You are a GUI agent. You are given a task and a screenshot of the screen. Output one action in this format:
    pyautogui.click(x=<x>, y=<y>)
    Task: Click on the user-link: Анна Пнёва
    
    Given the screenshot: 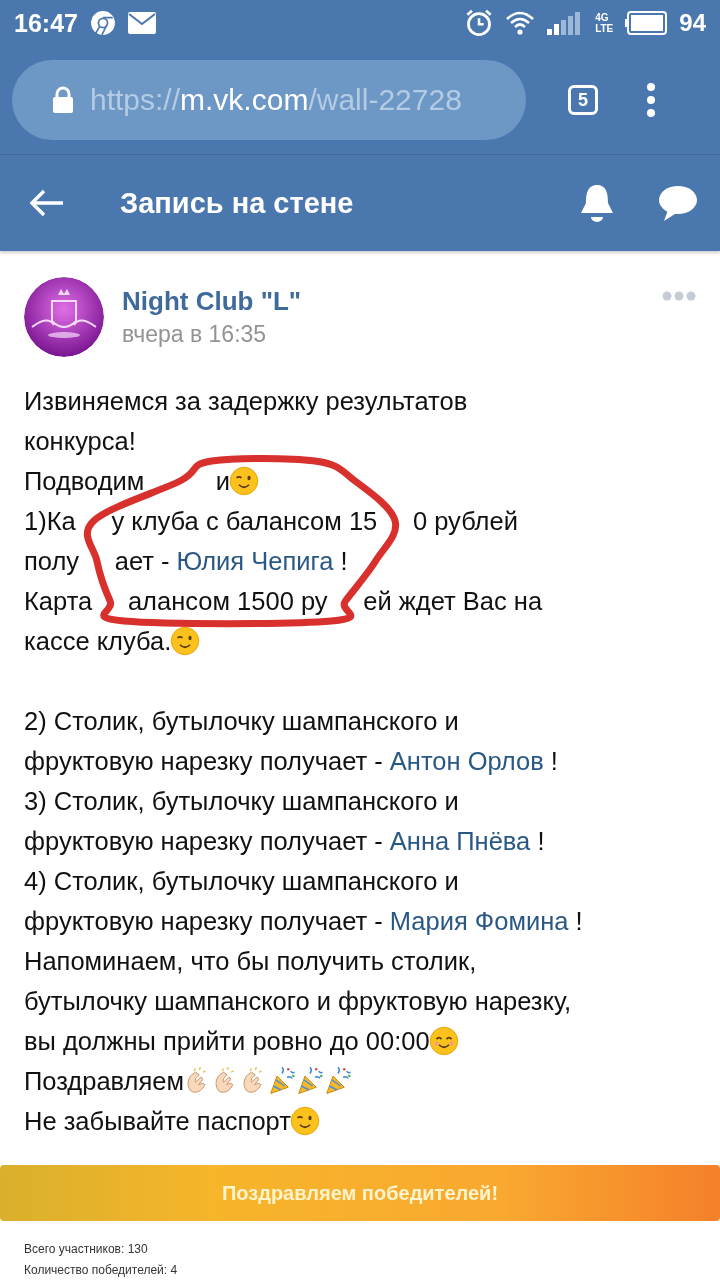 What is the action you would take?
    pyautogui.click(x=460, y=841)
    